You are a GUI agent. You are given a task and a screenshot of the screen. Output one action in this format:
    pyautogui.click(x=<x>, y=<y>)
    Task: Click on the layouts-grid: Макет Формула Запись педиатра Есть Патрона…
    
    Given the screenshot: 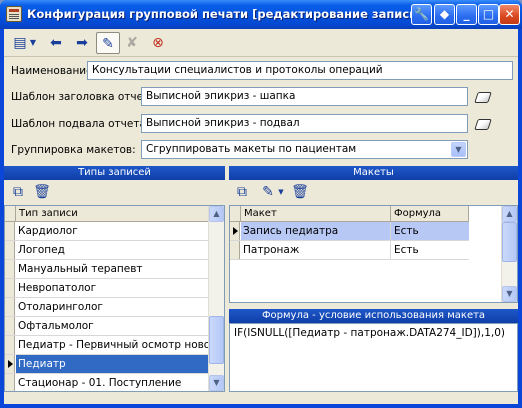 What is the action you would take?
    pyautogui.click(x=373, y=254)
    